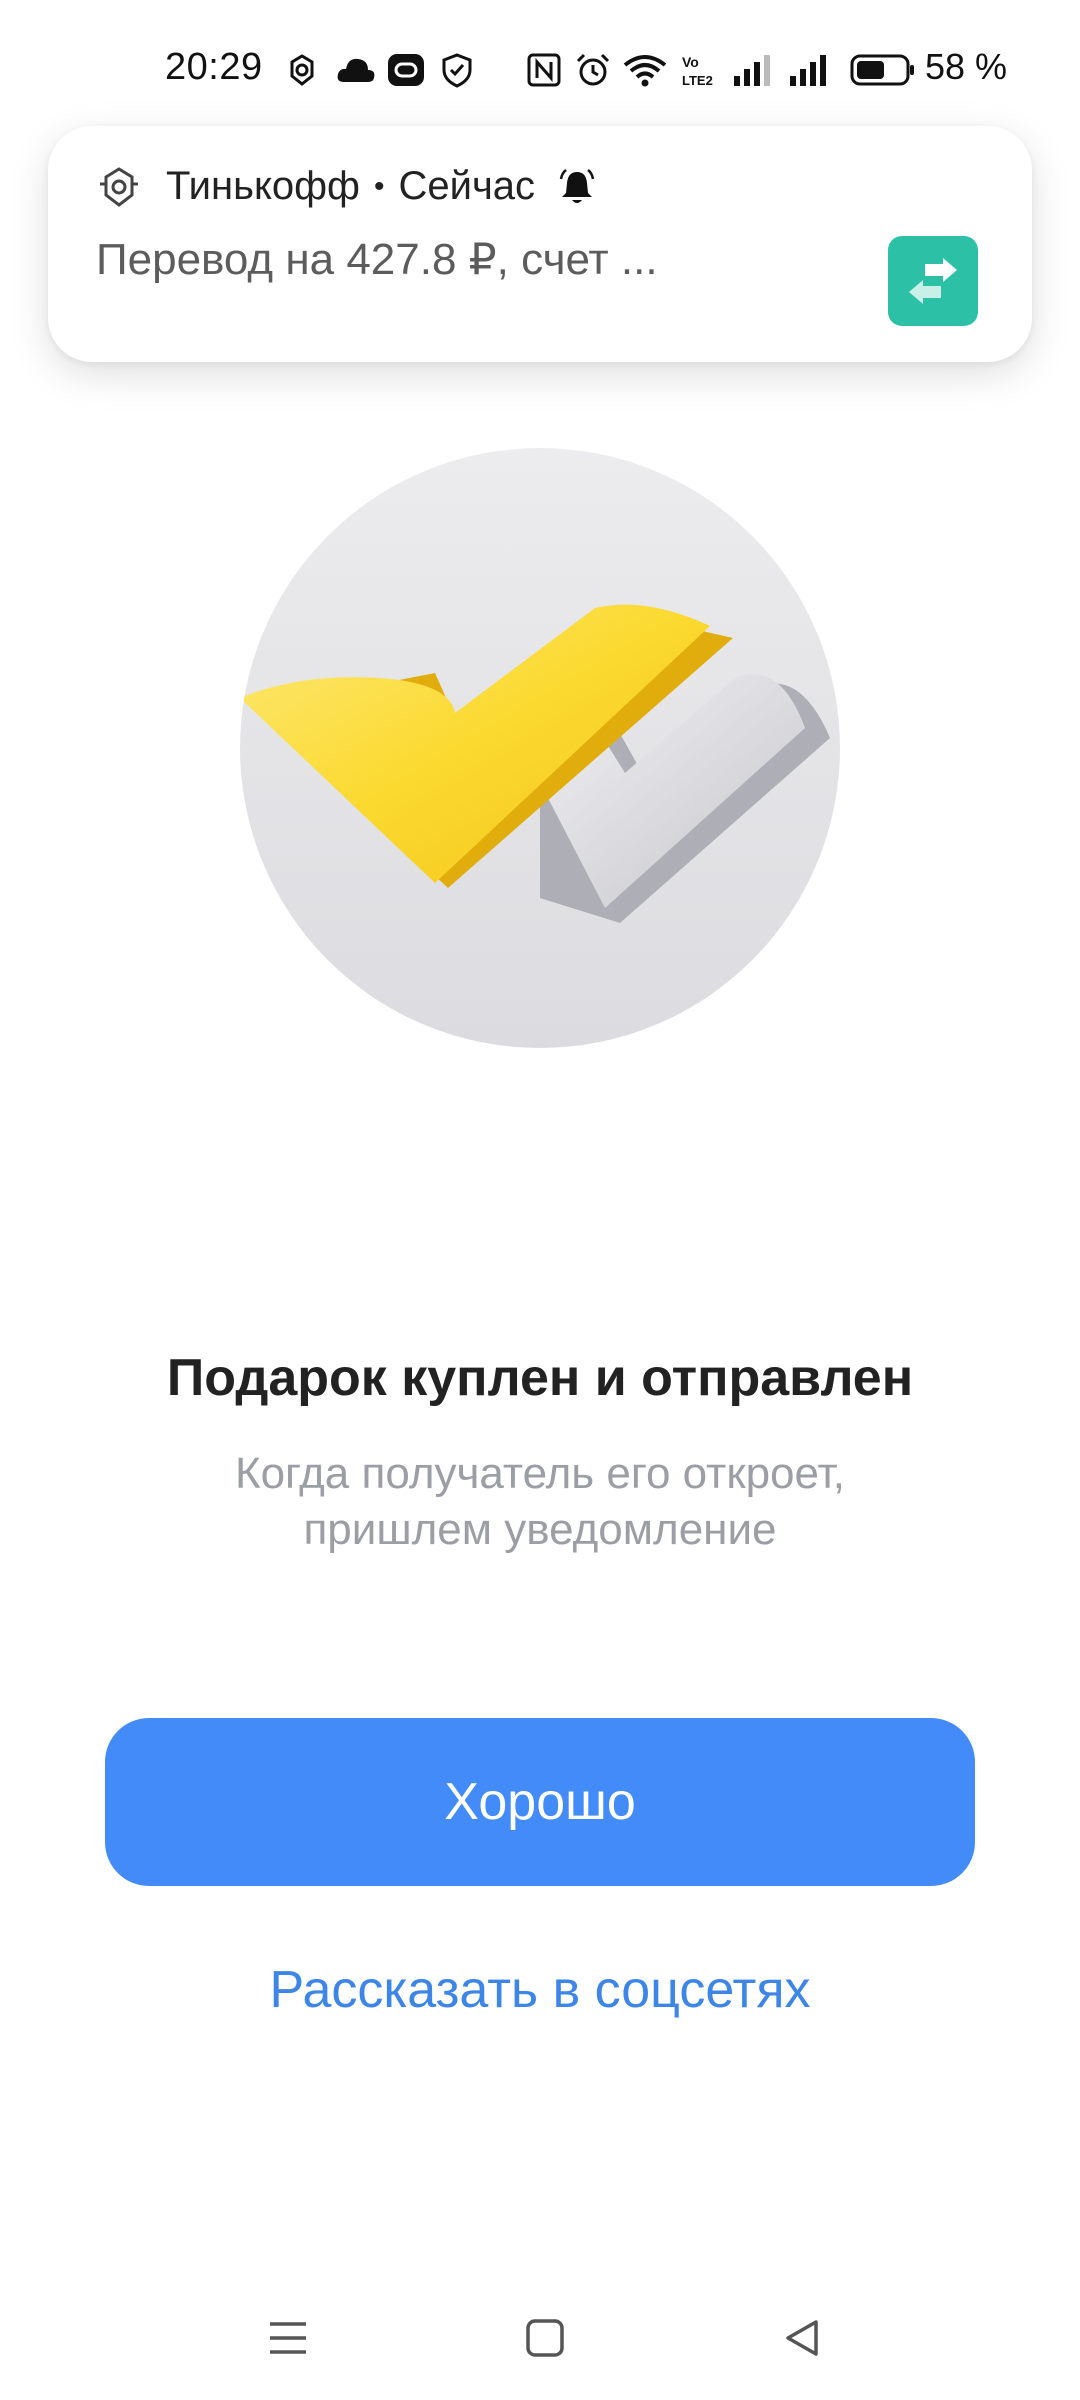 The height and width of the screenshot is (2400, 1080). I want to click on ok-button: Хорошо, so click(540, 1802).